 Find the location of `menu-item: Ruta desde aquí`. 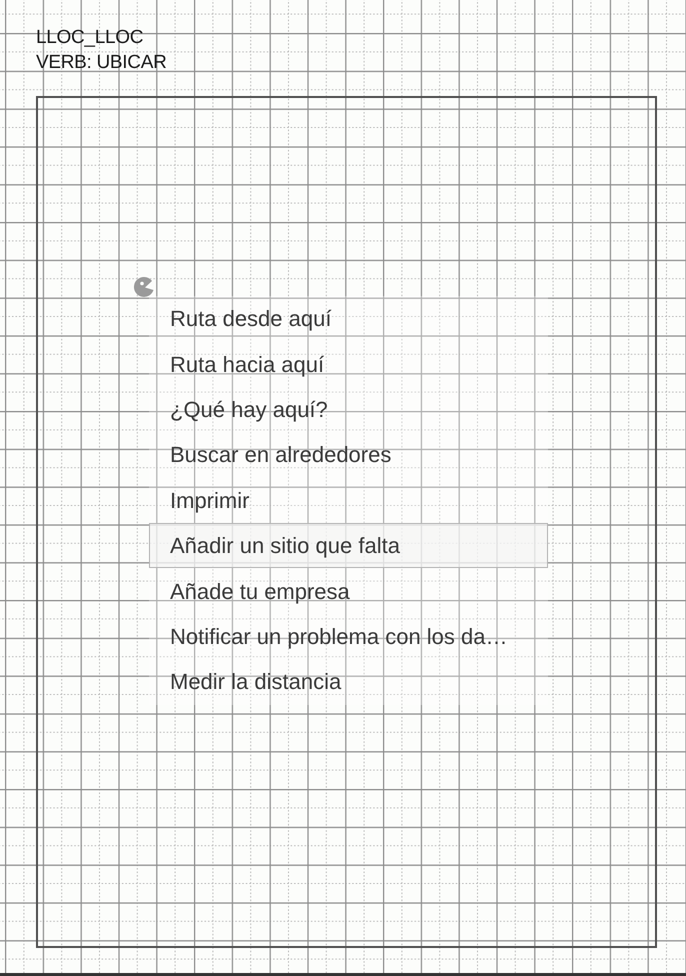

menu-item: Ruta desde aquí is located at coordinates (348, 319).